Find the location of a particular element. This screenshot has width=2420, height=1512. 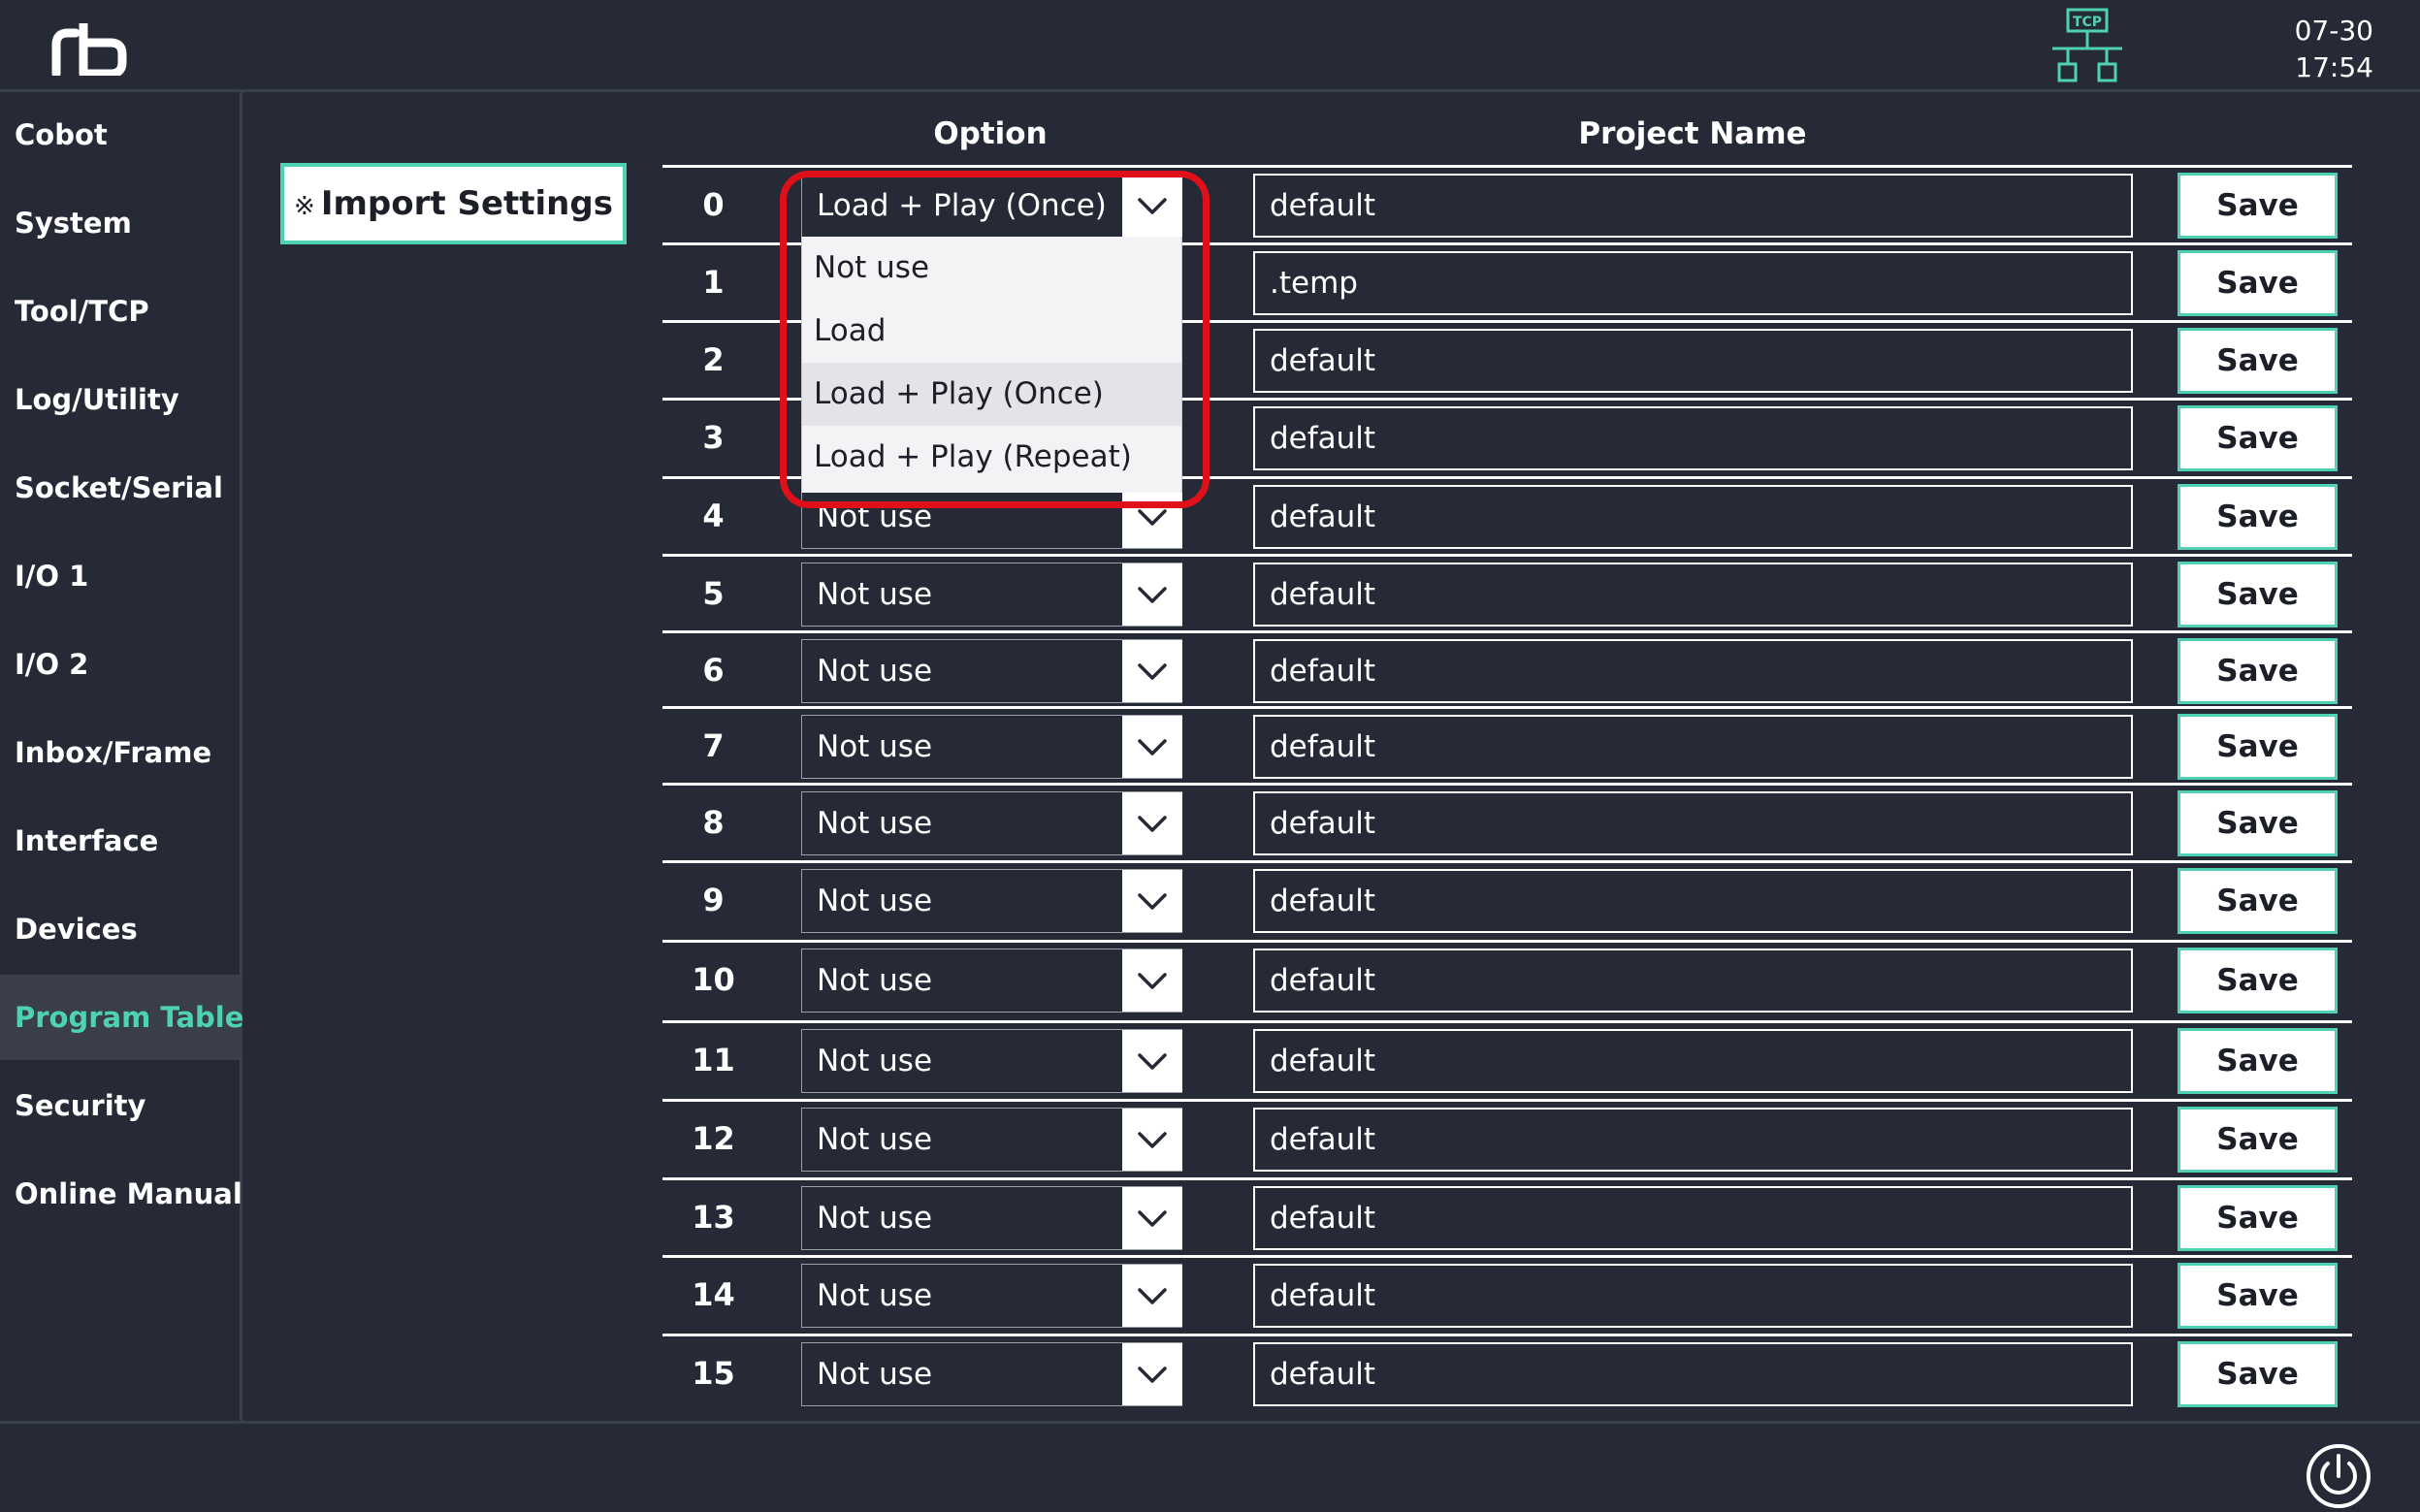

sidebar-item-devices: Devices is located at coordinates (121, 929).